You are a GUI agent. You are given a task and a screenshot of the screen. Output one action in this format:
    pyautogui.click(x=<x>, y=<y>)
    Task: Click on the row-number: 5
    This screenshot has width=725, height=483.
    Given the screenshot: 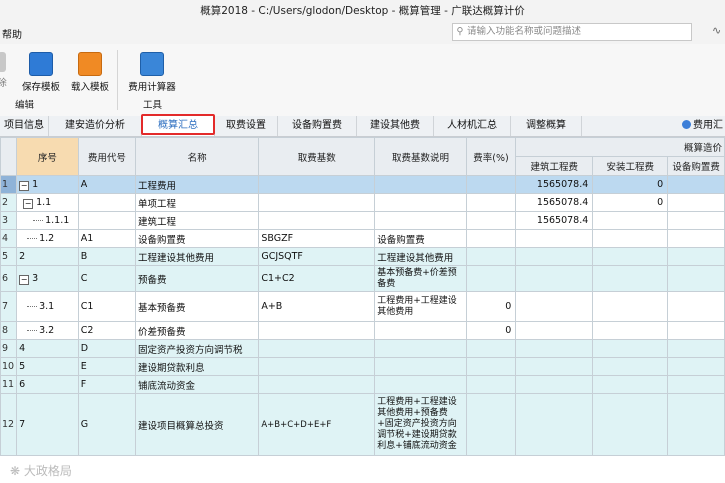 What is the action you would take?
    pyautogui.click(x=9, y=256)
    